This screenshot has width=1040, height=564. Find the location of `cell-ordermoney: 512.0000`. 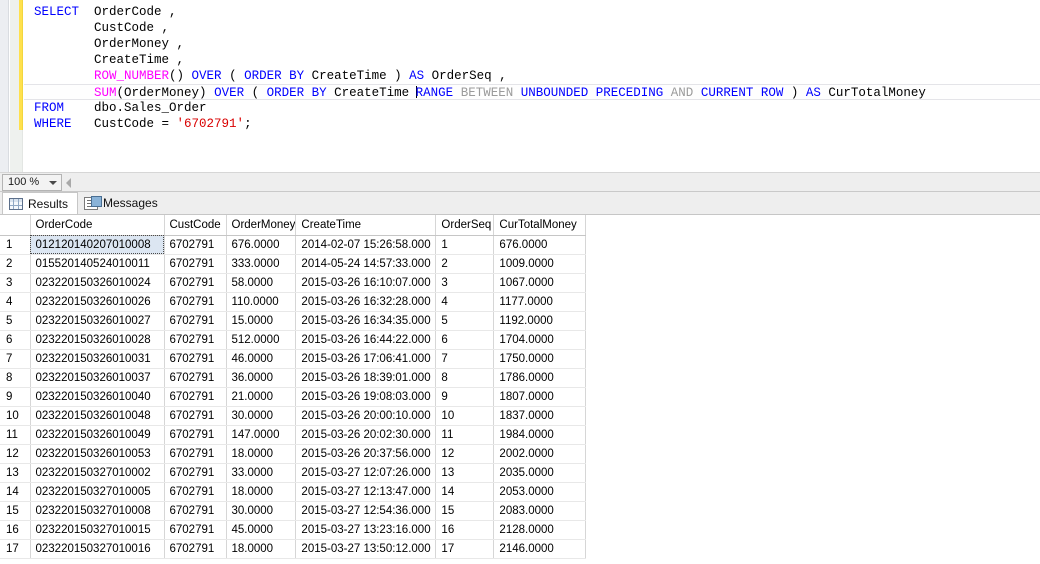

cell-ordermoney: 512.0000 is located at coordinates (261, 340).